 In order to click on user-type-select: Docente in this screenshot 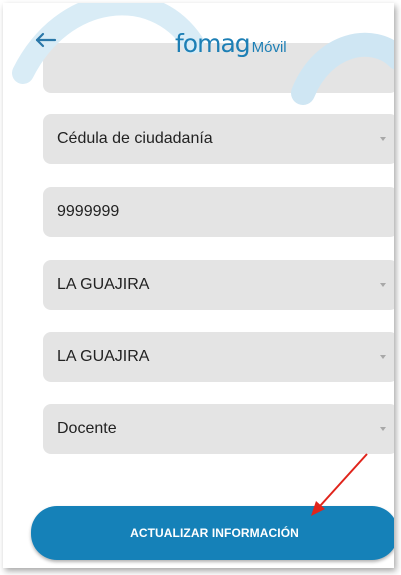, I will do `click(218, 429)`.